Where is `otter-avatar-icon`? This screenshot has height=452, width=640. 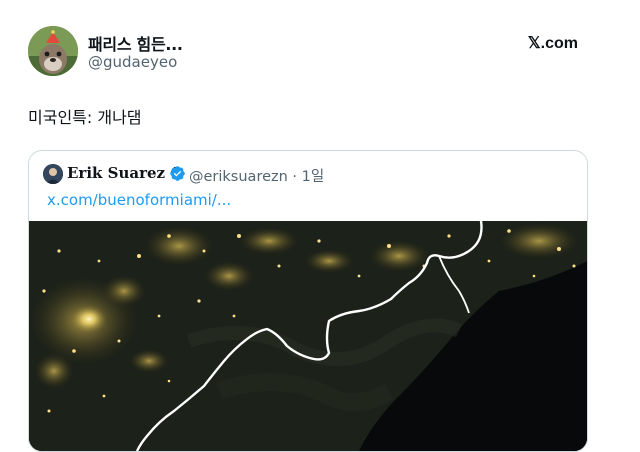 otter-avatar-icon is located at coordinates (53, 51).